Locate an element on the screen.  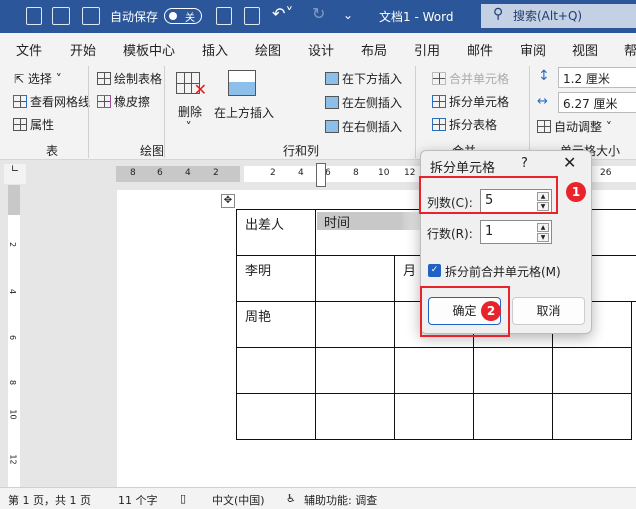
merge-before-label: 拆分前合并单元格(M) is located at coordinates (503, 272).